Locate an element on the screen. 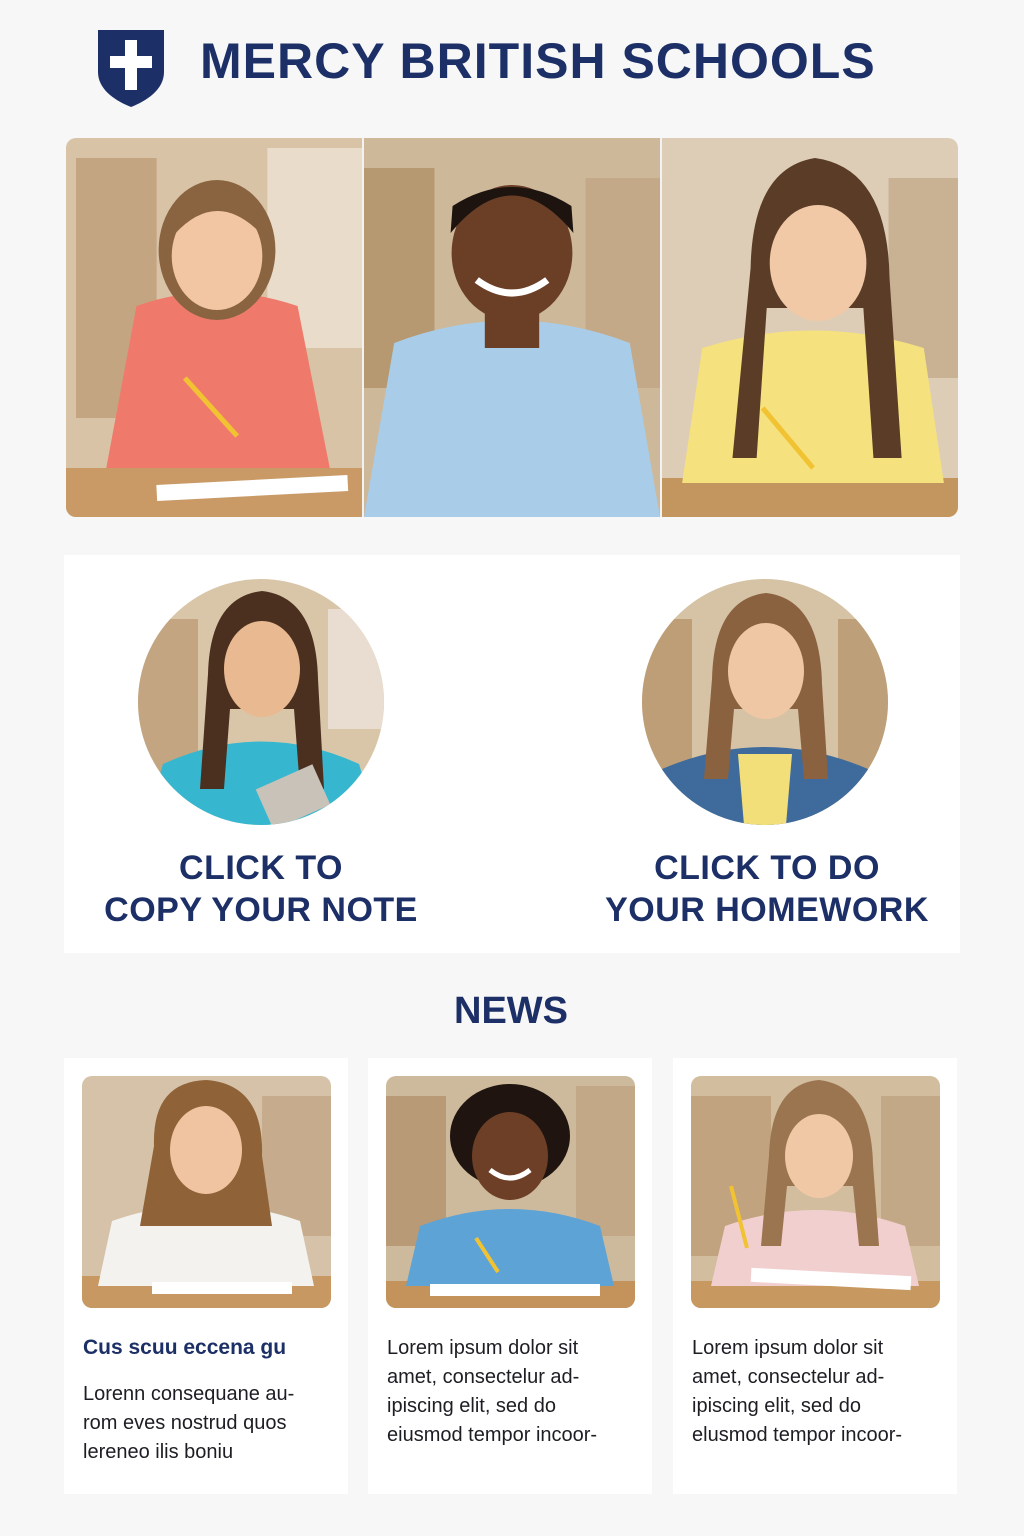 The height and width of the screenshot is (1536, 1024). hero-photo-boy-blue is located at coordinates (511, 327).